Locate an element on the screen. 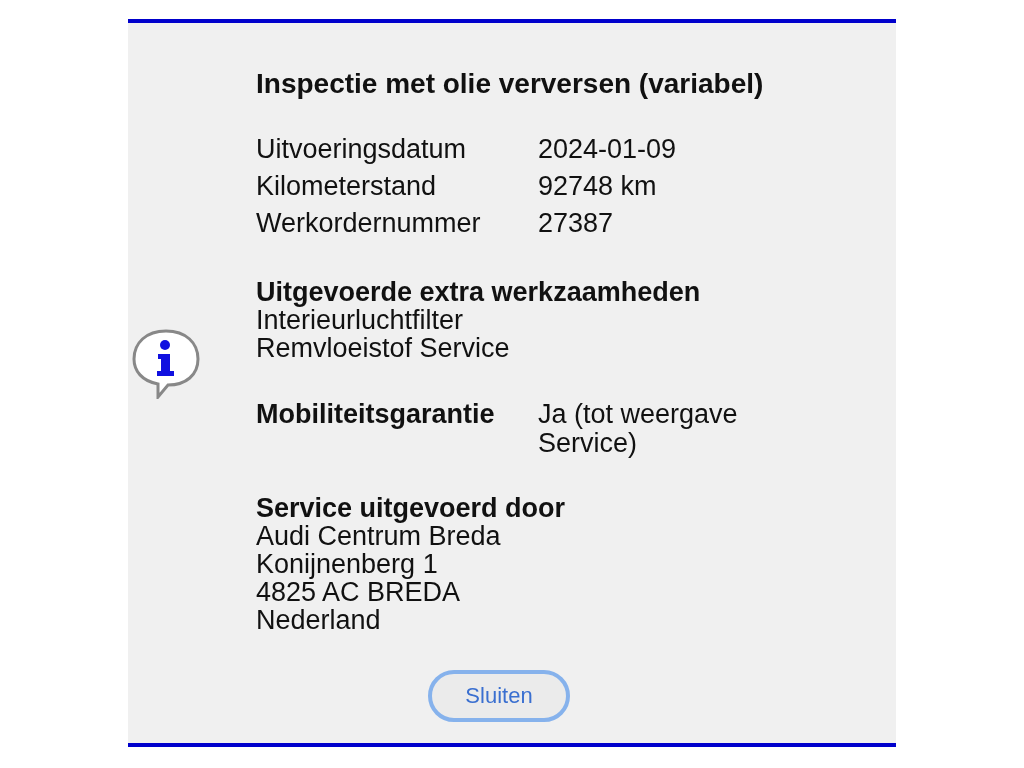 The image size is (1024, 768). close-button: Sluiten is located at coordinates (499, 696).